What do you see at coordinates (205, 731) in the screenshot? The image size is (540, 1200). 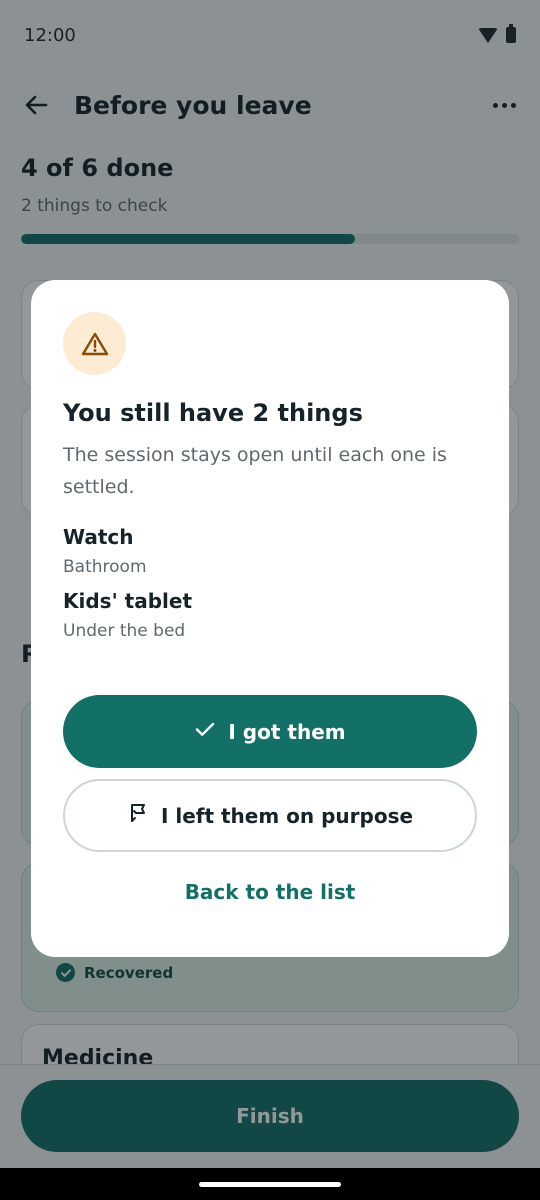 I see `check-icon` at bounding box center [205, 731].